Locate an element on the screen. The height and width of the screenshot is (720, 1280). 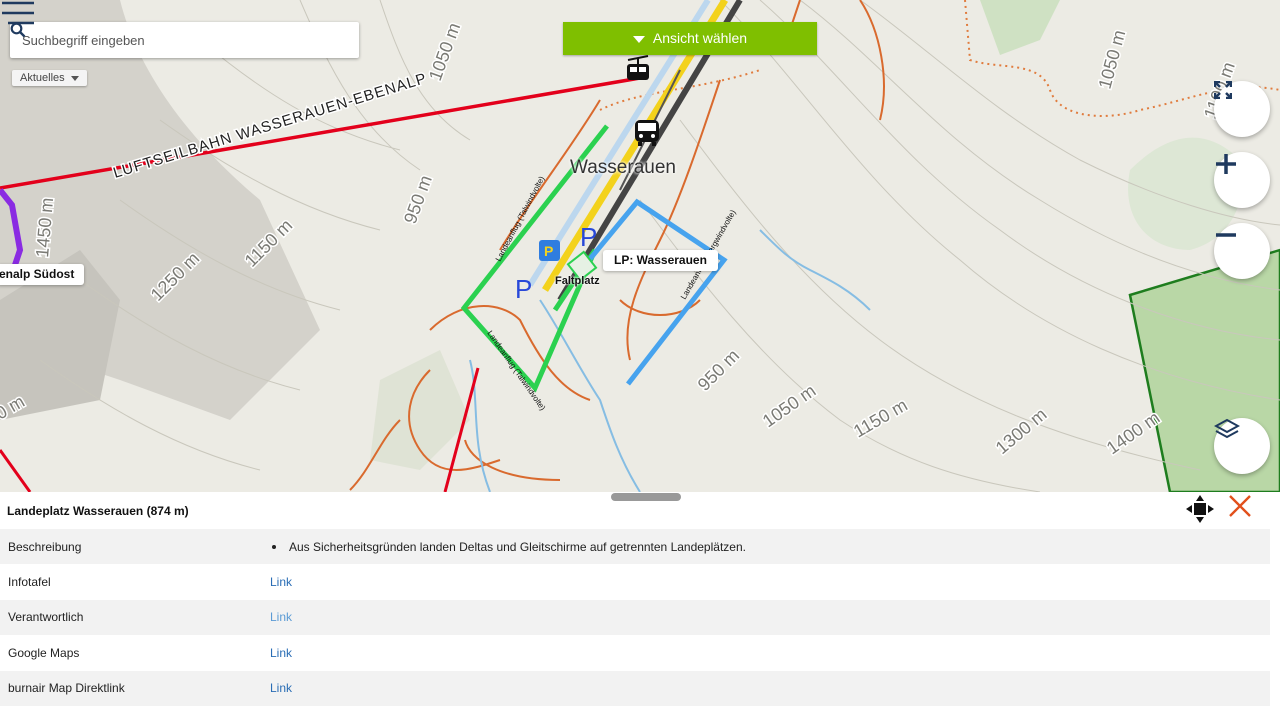
faltplatz-label: Faltplatz is located at coordinates (577, 281).